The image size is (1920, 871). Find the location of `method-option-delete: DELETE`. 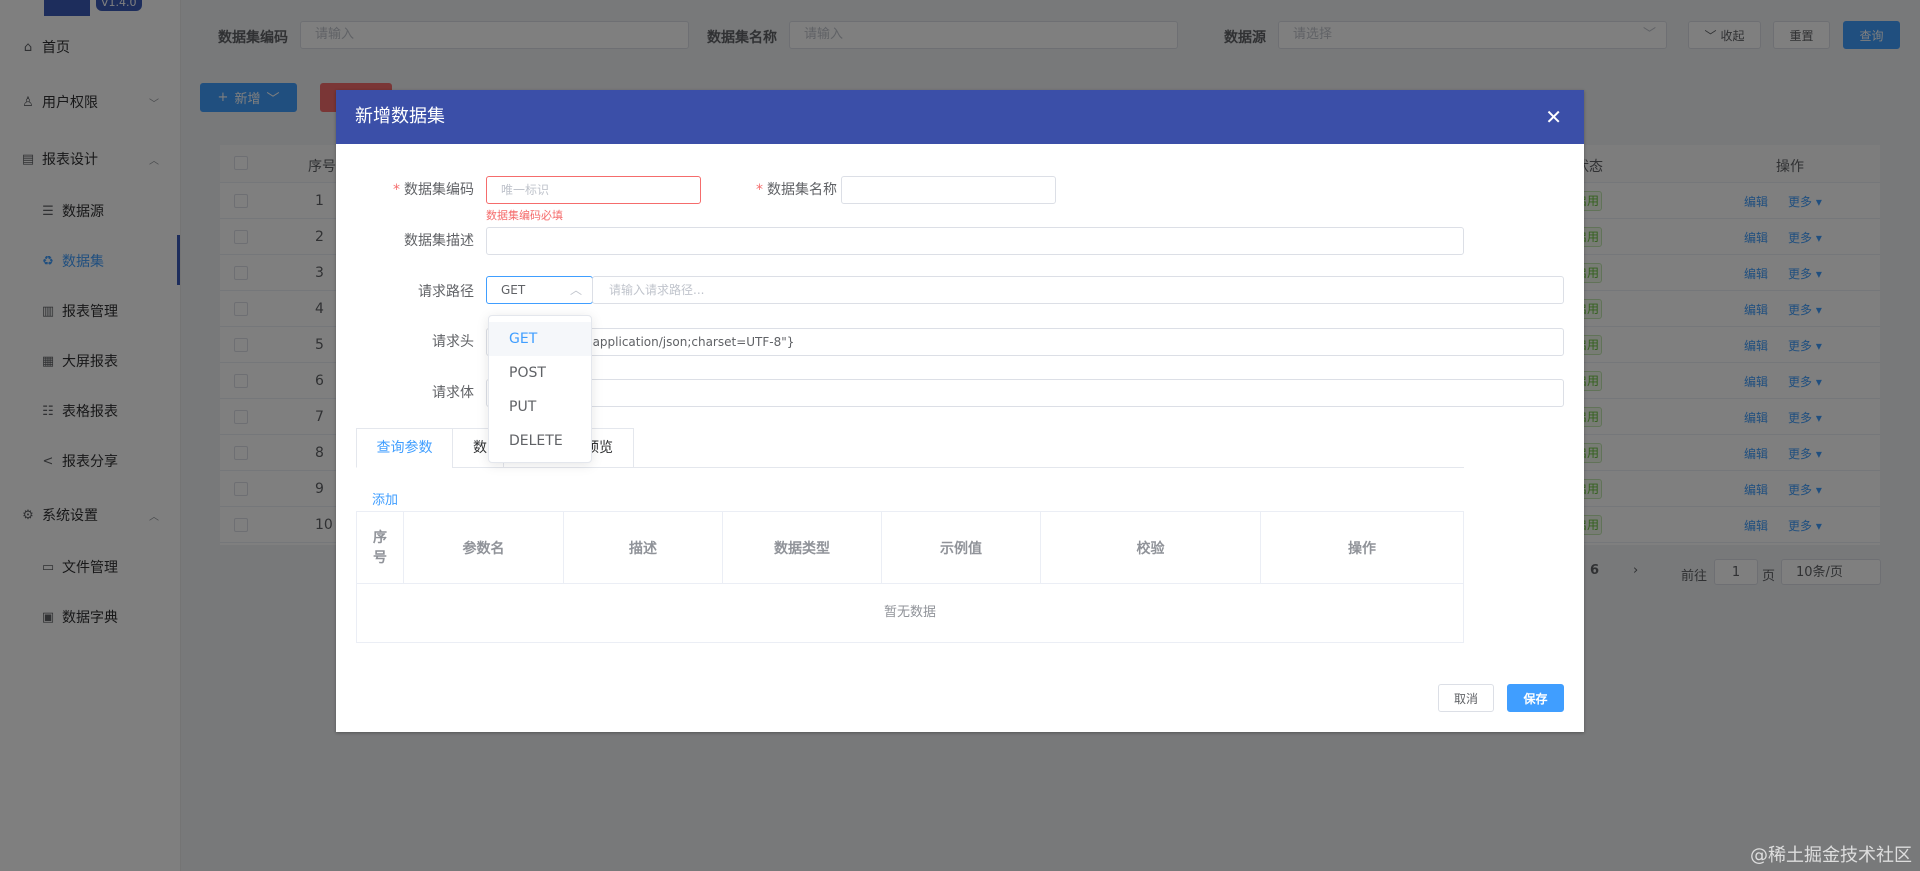

method-option-delete: DELETE is located at coordinates (540, 441).